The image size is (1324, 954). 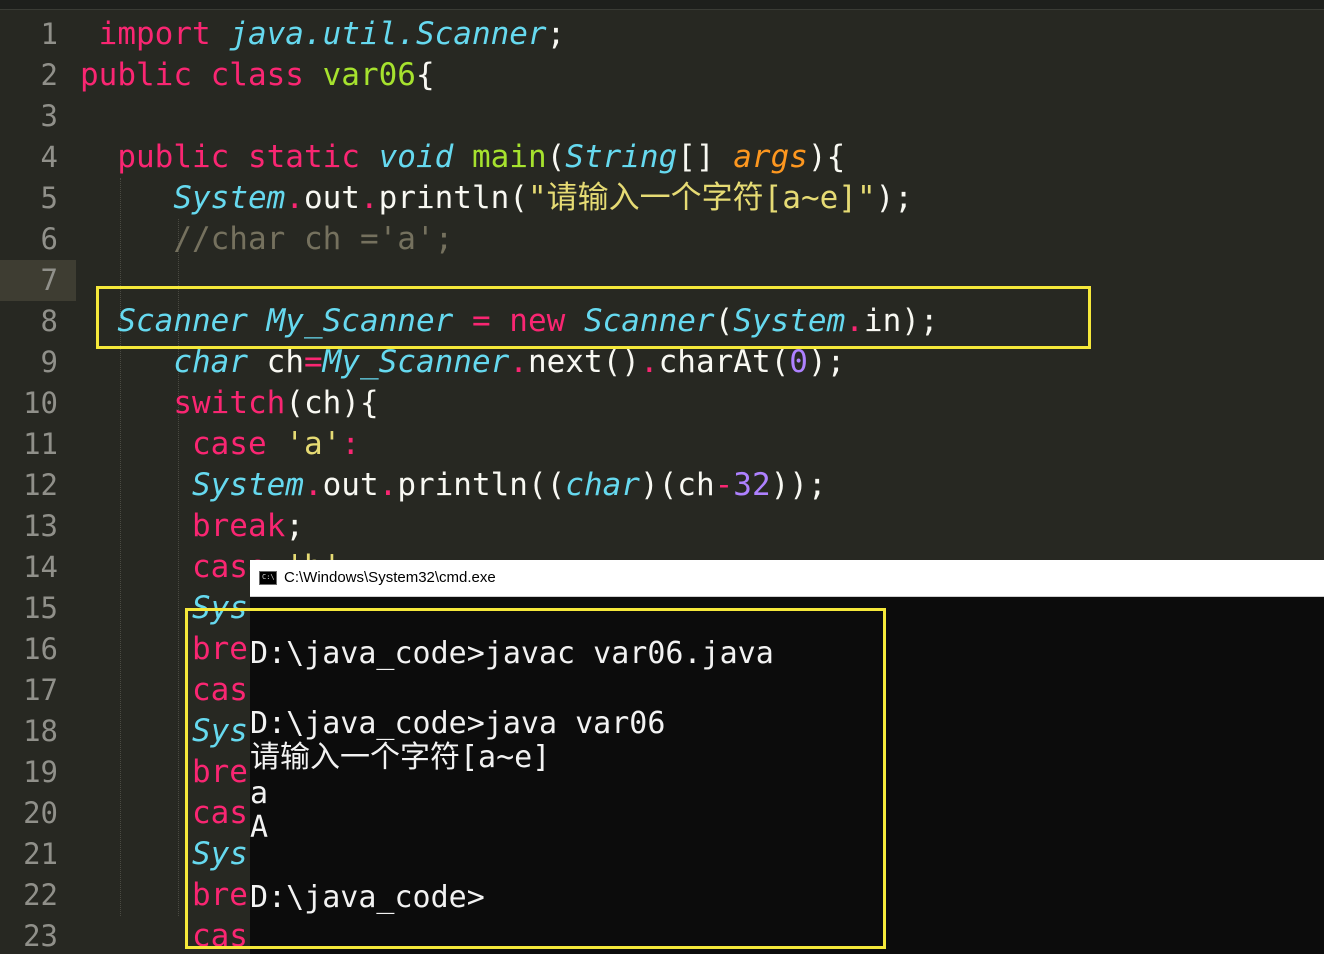 What do you see at coordinates (400, 757) in the screenshot?
I see `console-line: 请输入一个字符[a~e]` at bounding box center [400, 757].